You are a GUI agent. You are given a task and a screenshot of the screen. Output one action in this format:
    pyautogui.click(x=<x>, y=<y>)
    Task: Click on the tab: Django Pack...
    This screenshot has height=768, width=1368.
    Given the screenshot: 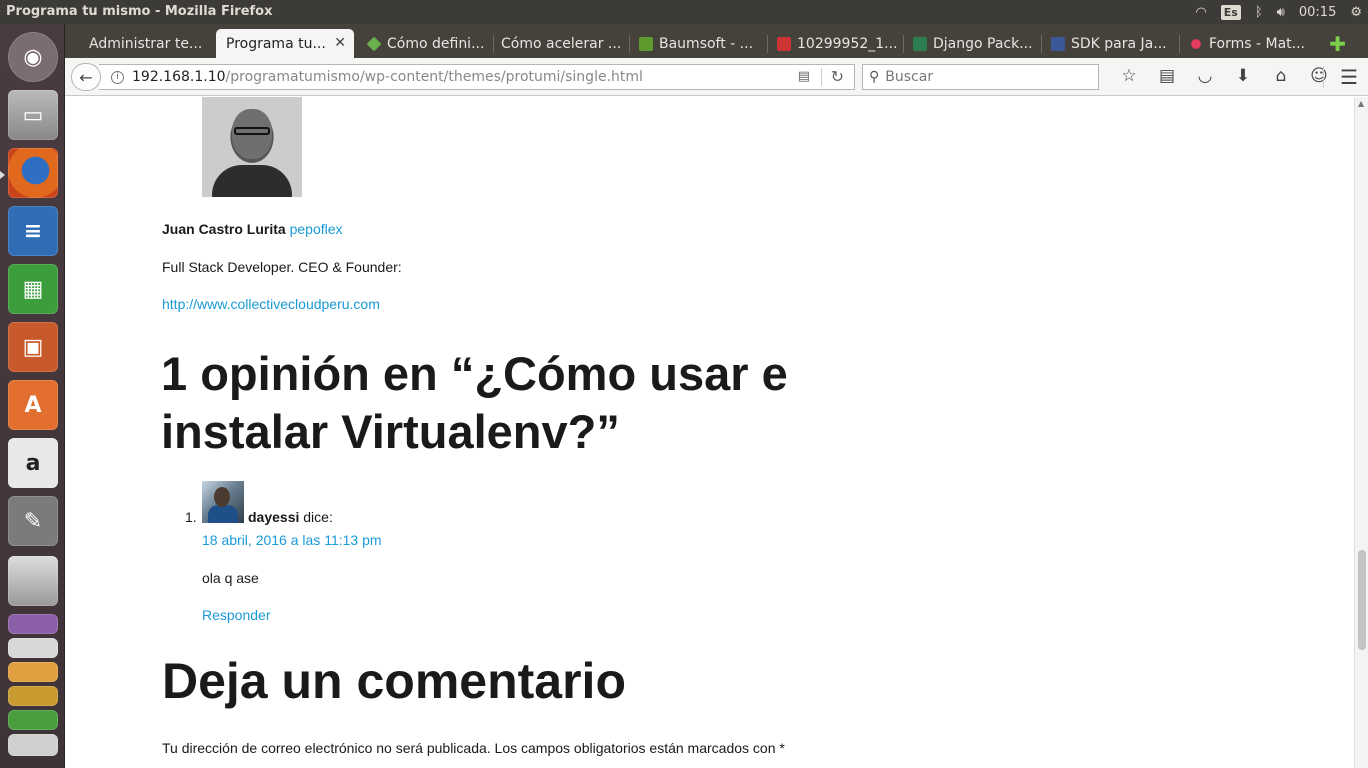 What is the action you would take?
    pyautogui.click(x=972, y=43)
    